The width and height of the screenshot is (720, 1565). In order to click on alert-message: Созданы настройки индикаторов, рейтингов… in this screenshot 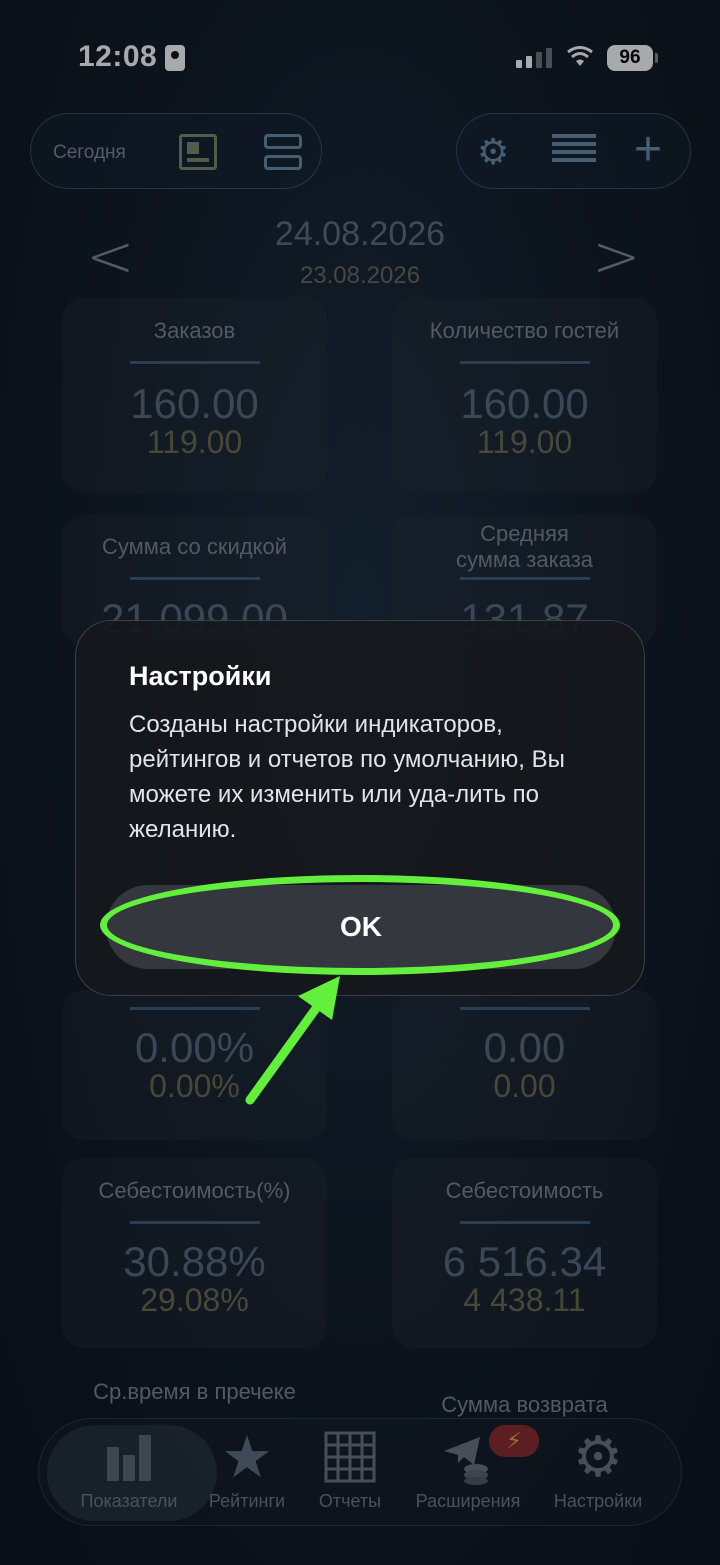, I will do `click(347, 777)`.